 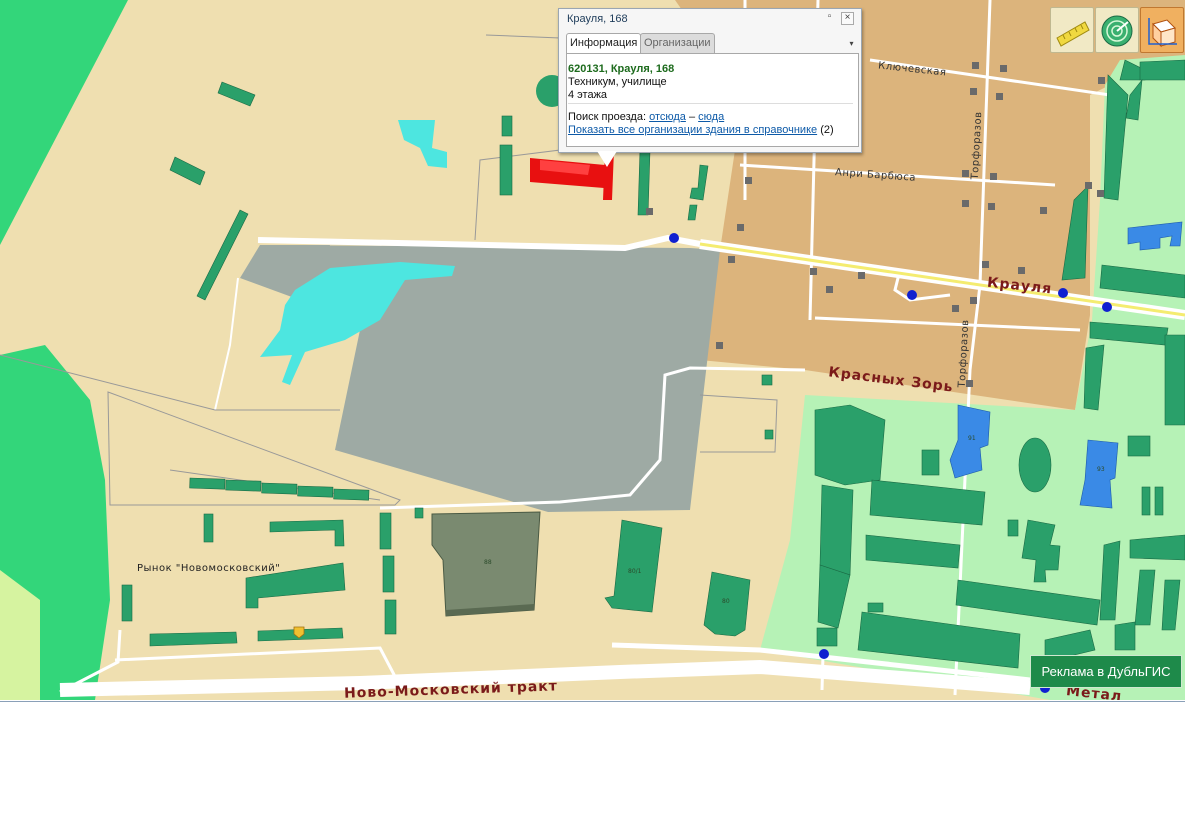 I want to click on close-icon: ×, so click(x=847, y=18).